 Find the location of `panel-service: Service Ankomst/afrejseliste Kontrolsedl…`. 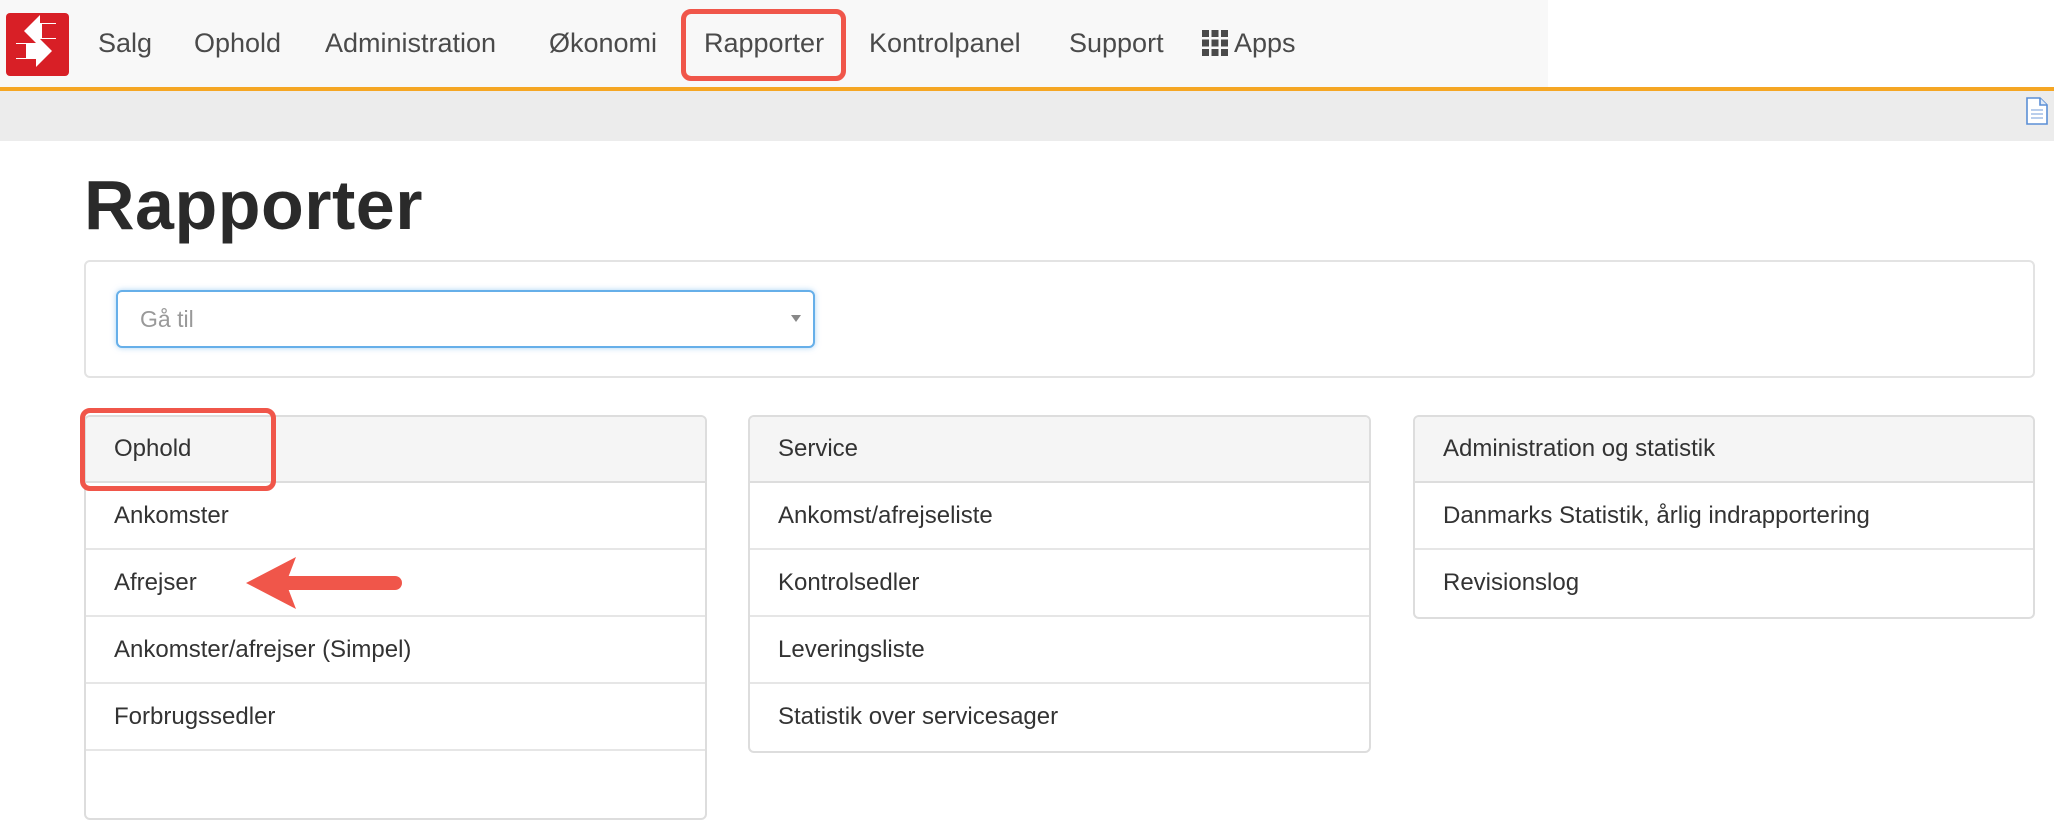

panel-service: Service Ankomst/afrejseliste Kontrolsedl… is located at coordinates (1059, 584).